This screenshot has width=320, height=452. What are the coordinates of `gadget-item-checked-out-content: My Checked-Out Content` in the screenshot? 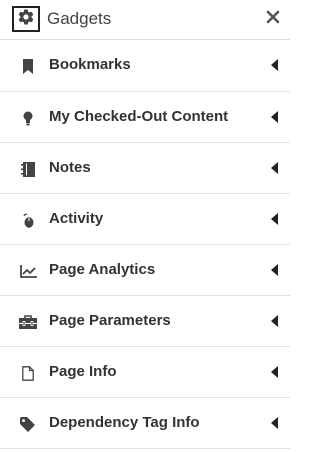 It's located at (145, 117).